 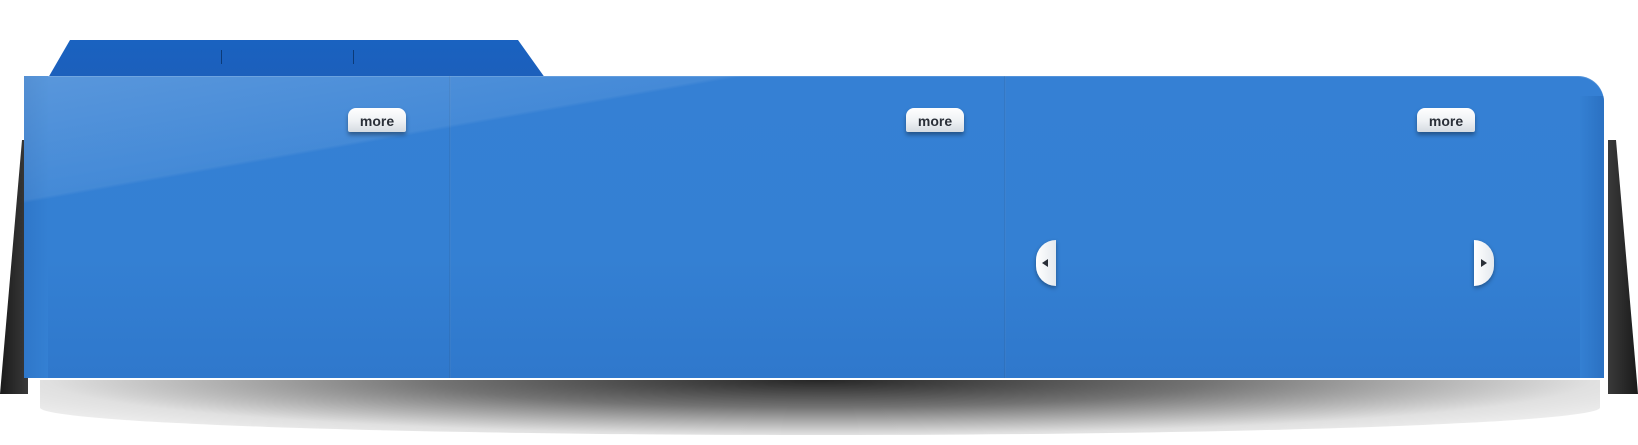 What do you see at coordinates (1623, 267) in the screenshot?
I see `panel-side-right` at bounding box center [1623, 267].